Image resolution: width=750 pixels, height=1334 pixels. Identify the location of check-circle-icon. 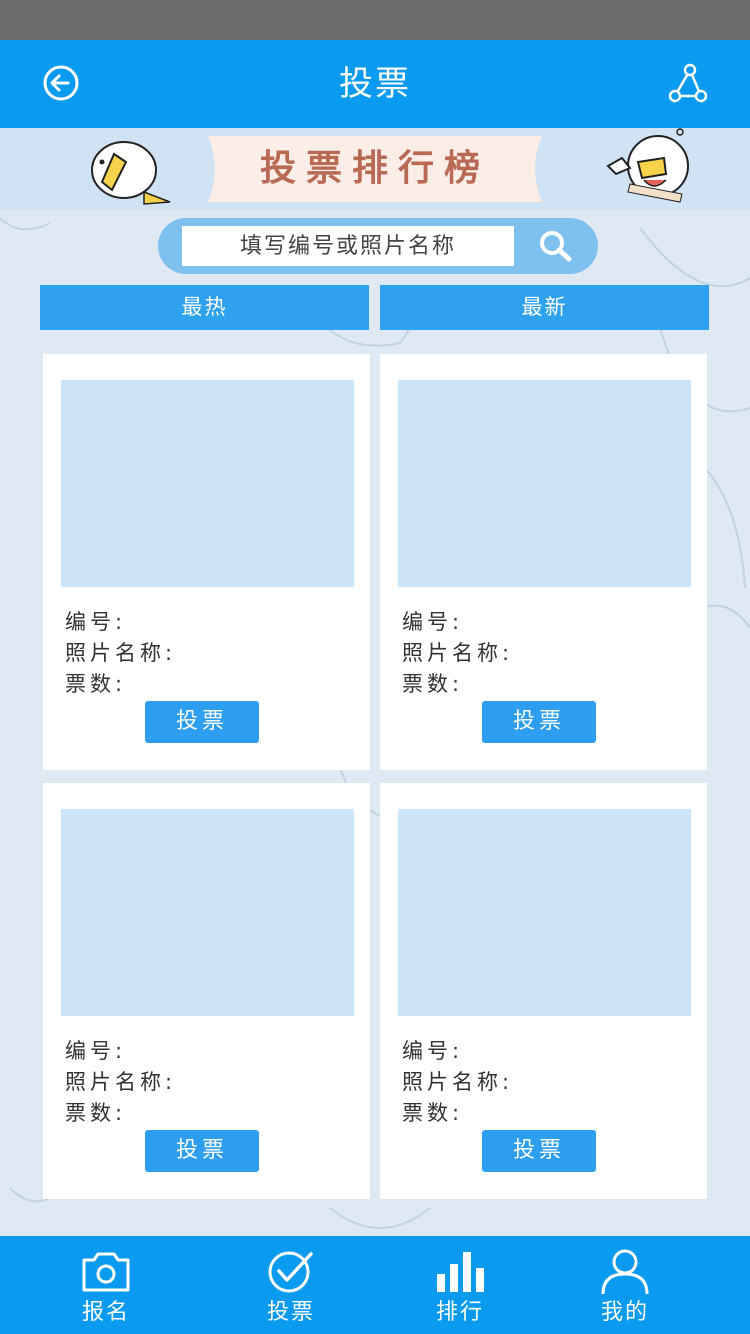
(290, 1272).